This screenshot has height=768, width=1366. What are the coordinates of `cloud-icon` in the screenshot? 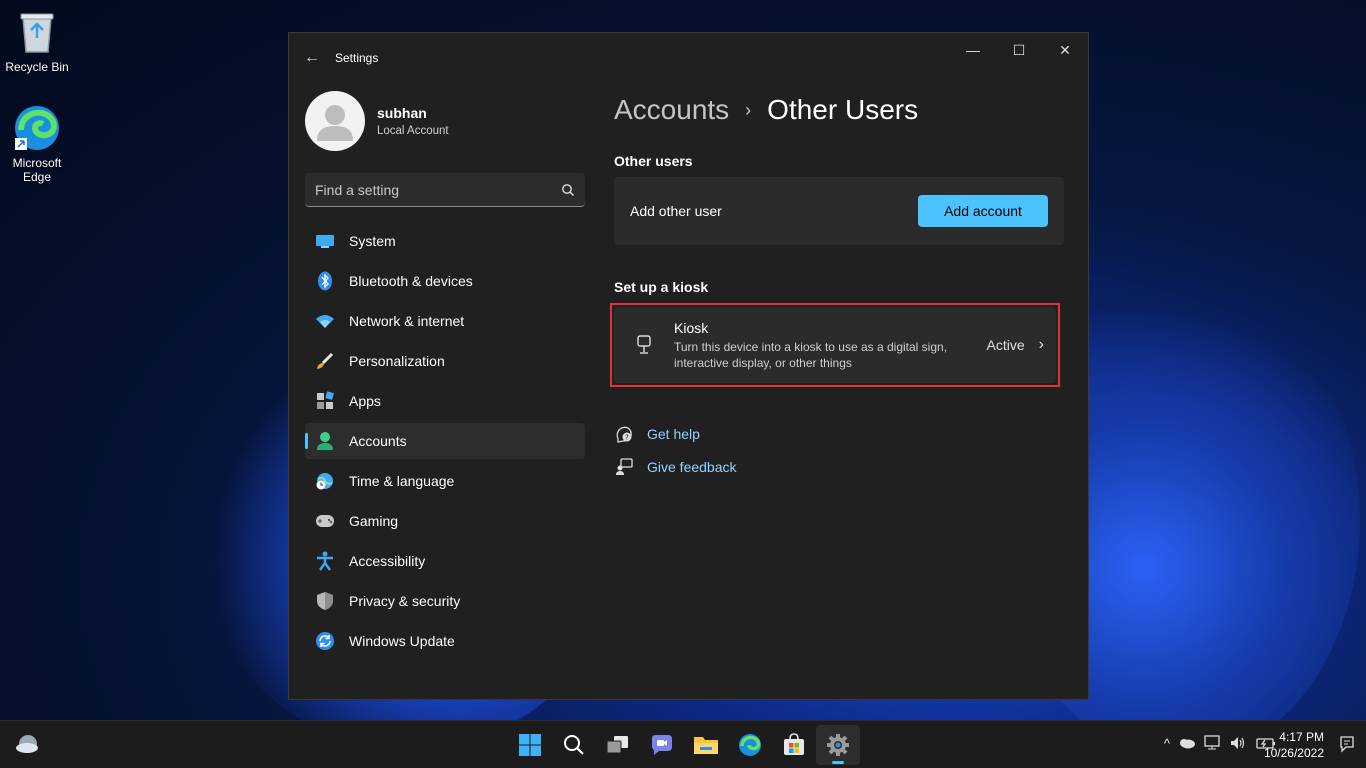 It's located at (27, 744).